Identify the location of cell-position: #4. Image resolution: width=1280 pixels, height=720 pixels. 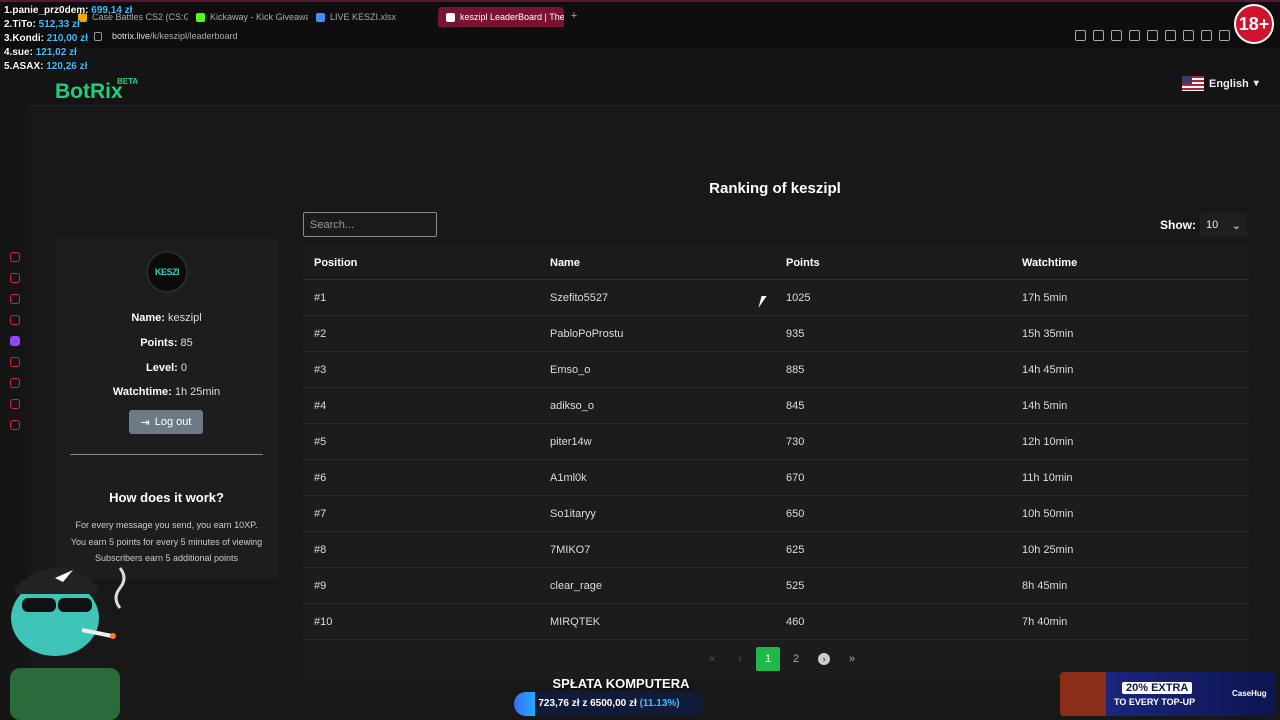
(320, 406).